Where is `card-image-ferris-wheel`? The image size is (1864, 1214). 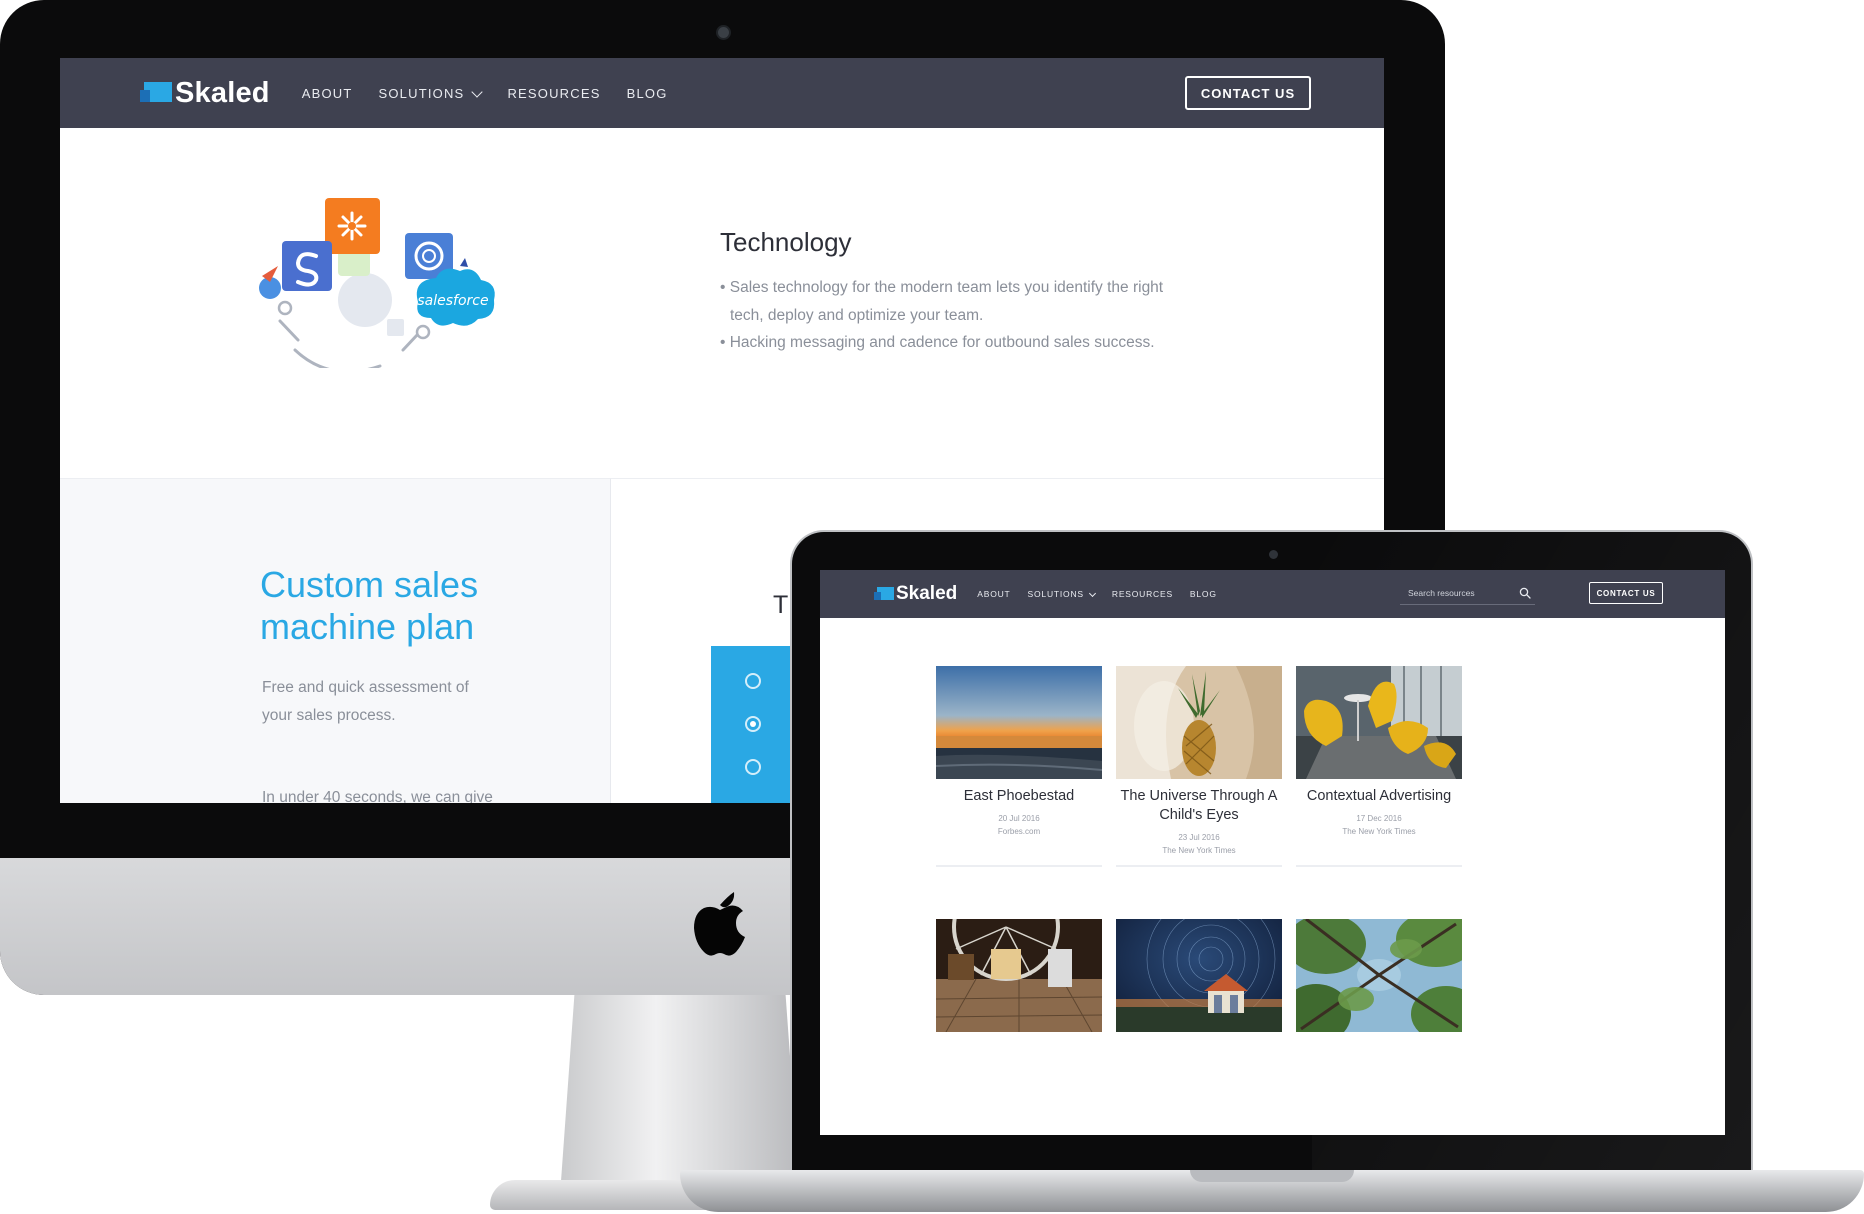 card-image-ferris-wheel is located at coordinates (1019, 975).